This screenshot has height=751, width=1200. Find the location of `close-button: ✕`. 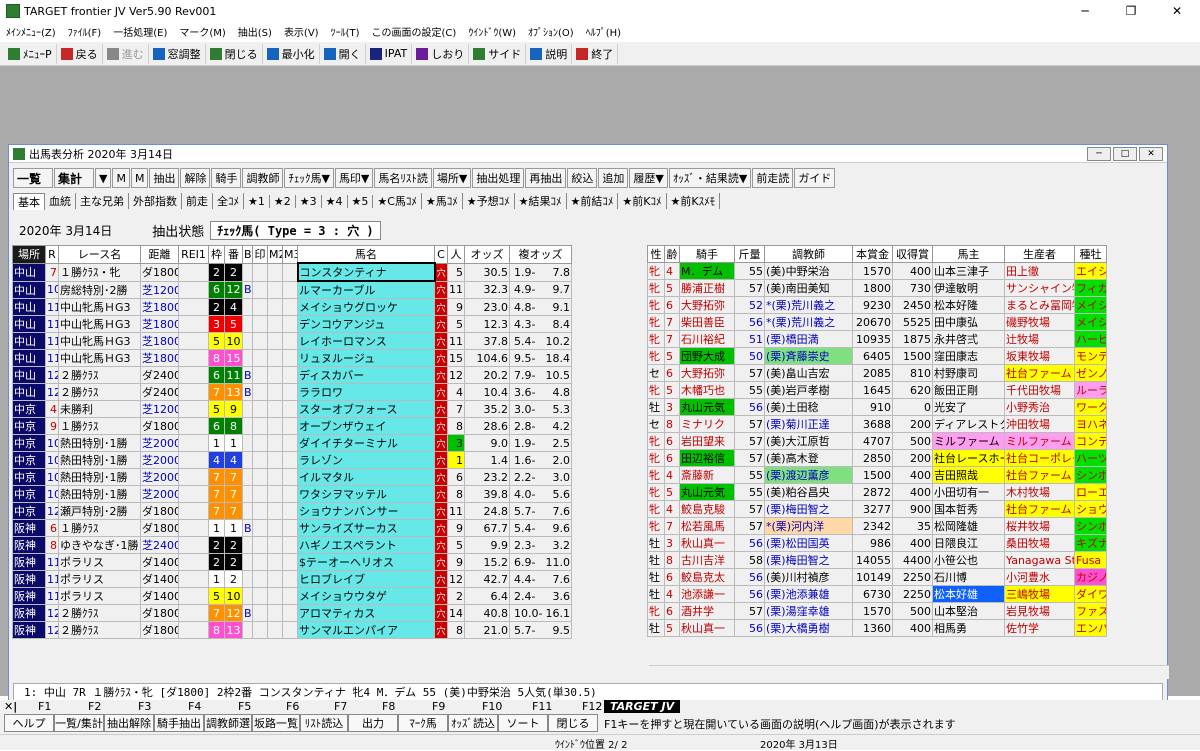

close-button: ✕ is located at coordinates (1177, 11).